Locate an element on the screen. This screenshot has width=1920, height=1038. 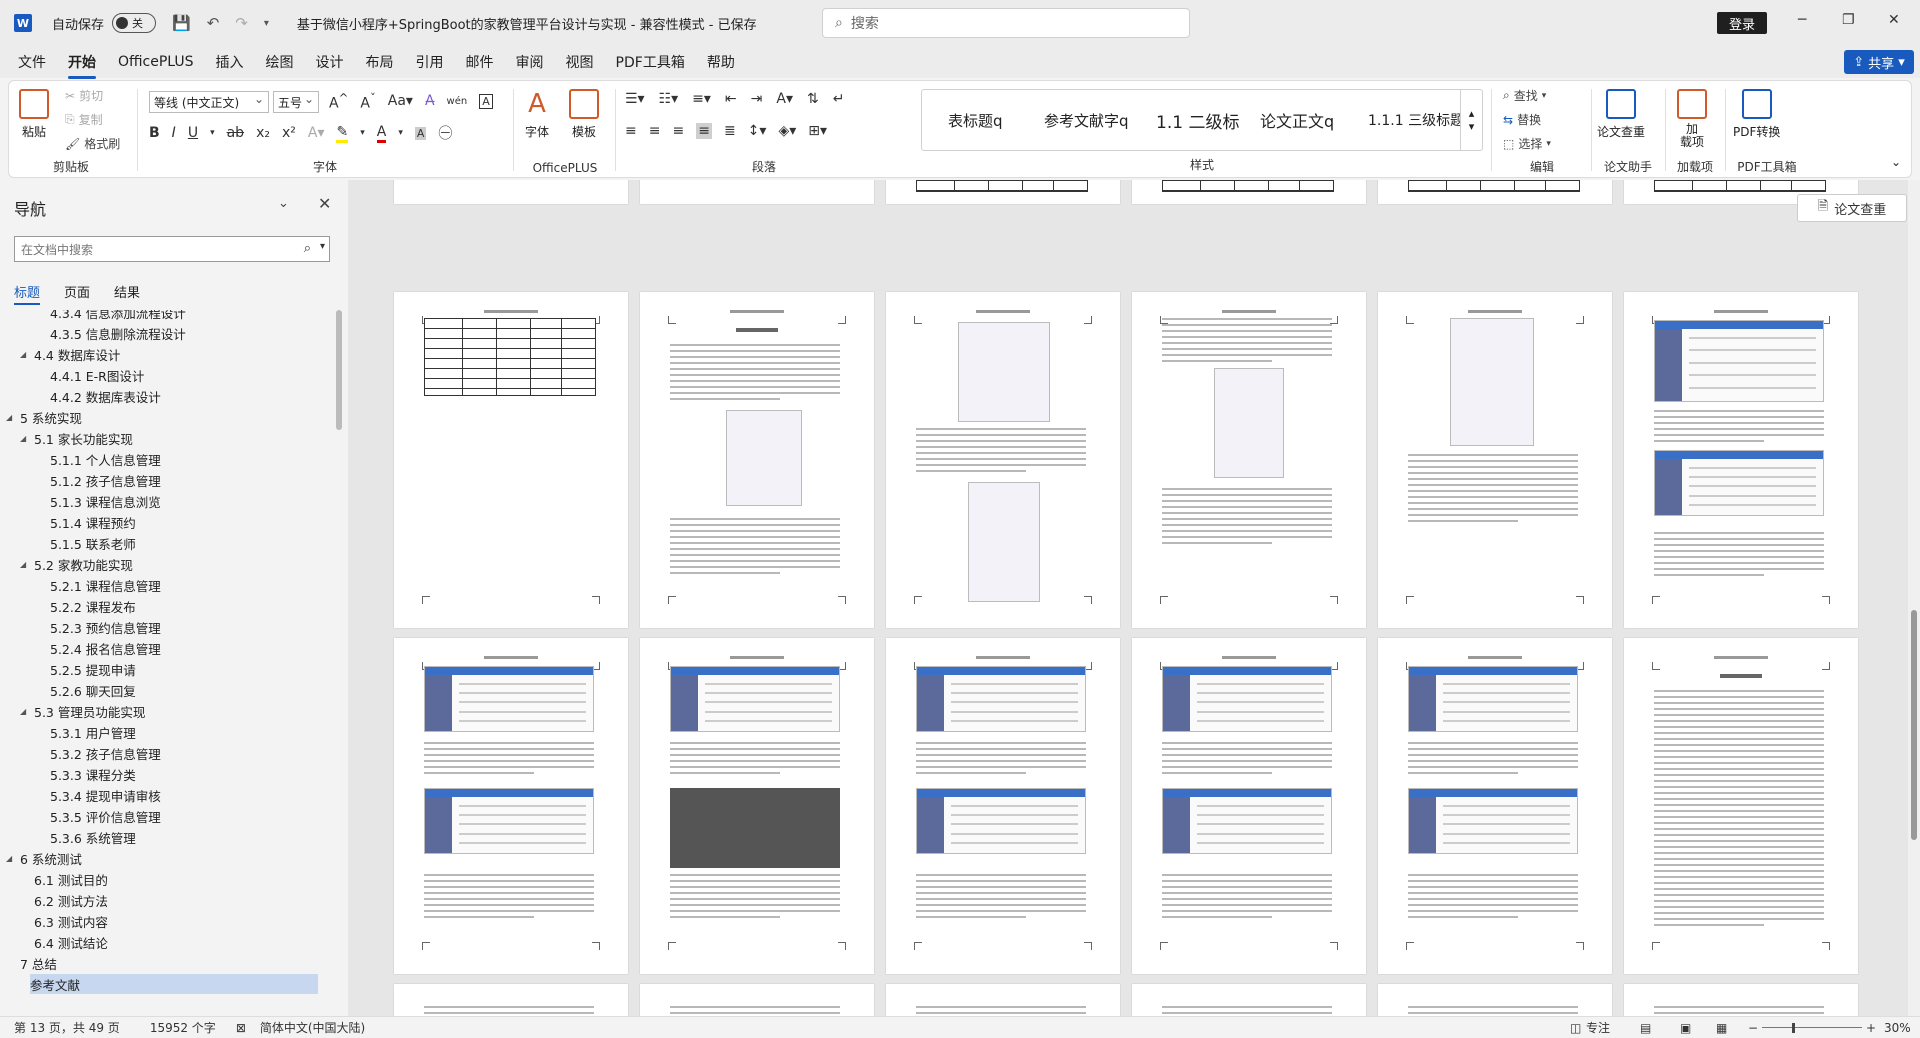
tab-pdf-tools: PDF工具箱 is located at coordinates (650, 62).